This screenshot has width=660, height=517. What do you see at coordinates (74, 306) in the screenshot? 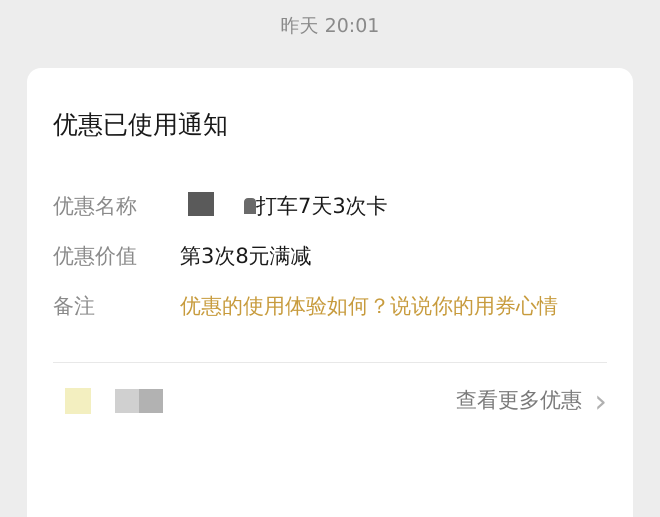
I see `field-label: 备注` at bounding box center [74, 306].